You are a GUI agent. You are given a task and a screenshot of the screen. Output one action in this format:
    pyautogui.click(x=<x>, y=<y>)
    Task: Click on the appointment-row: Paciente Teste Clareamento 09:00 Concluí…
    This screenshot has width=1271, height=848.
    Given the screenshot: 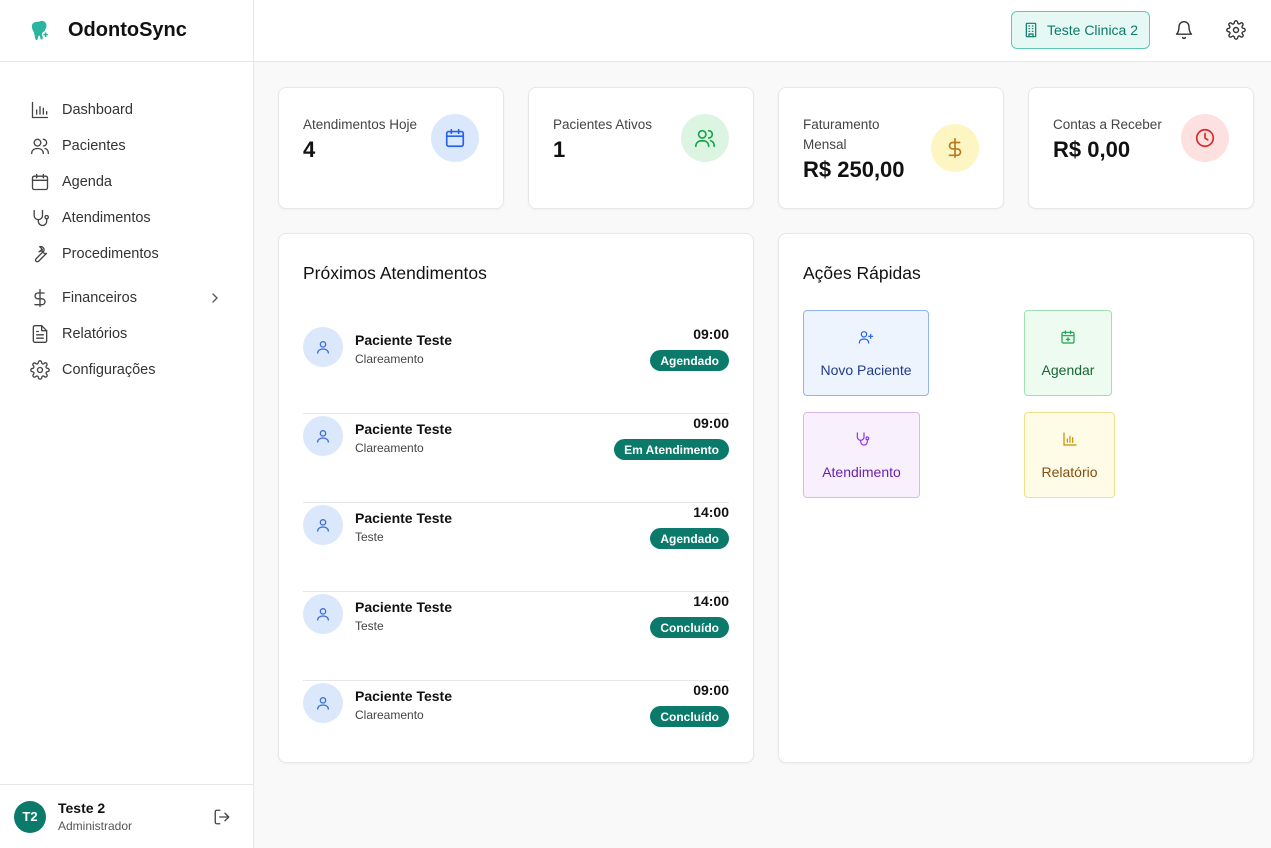 What is the action you would take?
    pyautogui.click(x=516, y=725)
    